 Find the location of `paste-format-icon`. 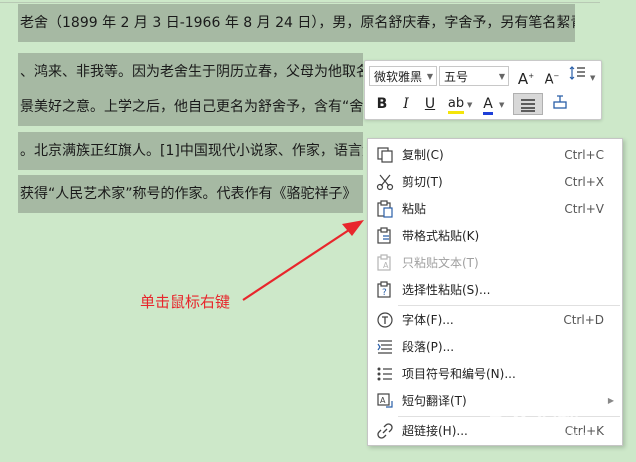

paste-format-icon is located at coordinates (384, 235).